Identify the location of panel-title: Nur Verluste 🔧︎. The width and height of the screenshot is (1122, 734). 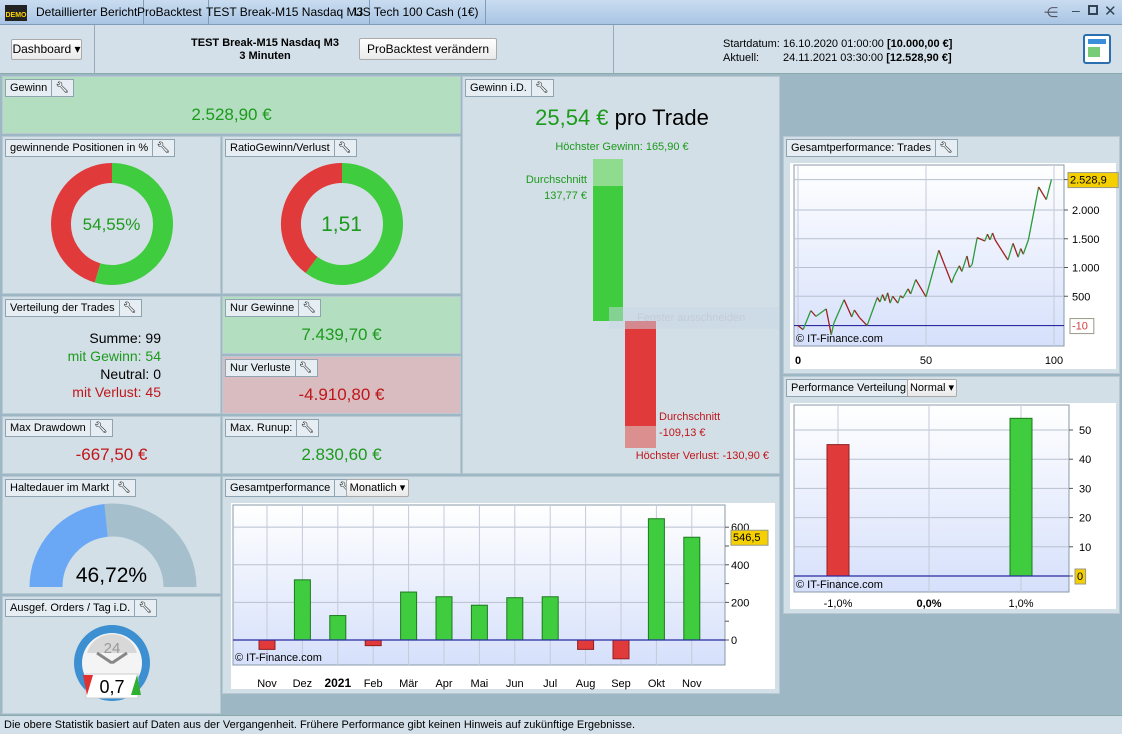
(271, 368).